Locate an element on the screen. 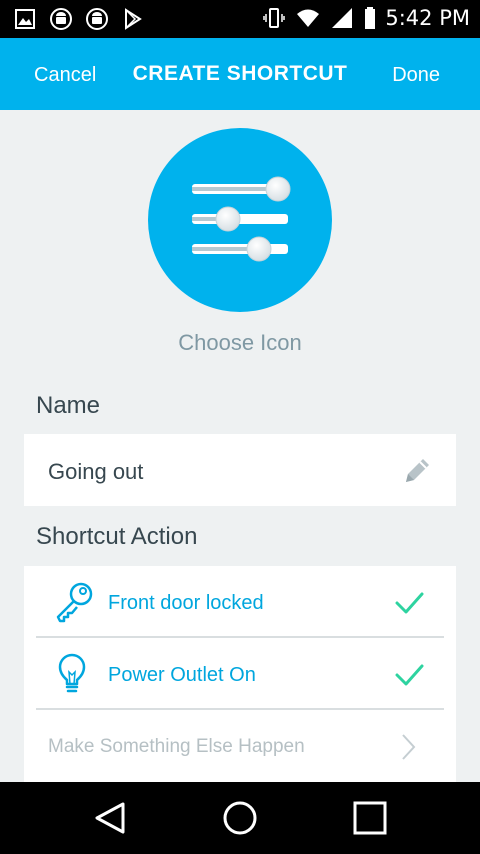  action-label: Power Outlet On is located at coordinates (182, 675).